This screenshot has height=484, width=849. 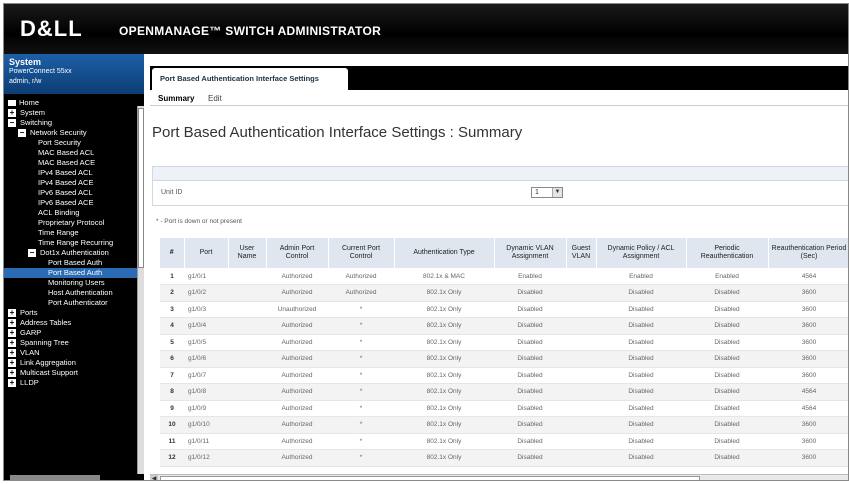 What do you see at coordinates (74, 193) in the screenshot?
I see `nav-item: IPv6 Based ACL` at bounding box center [74, 193].